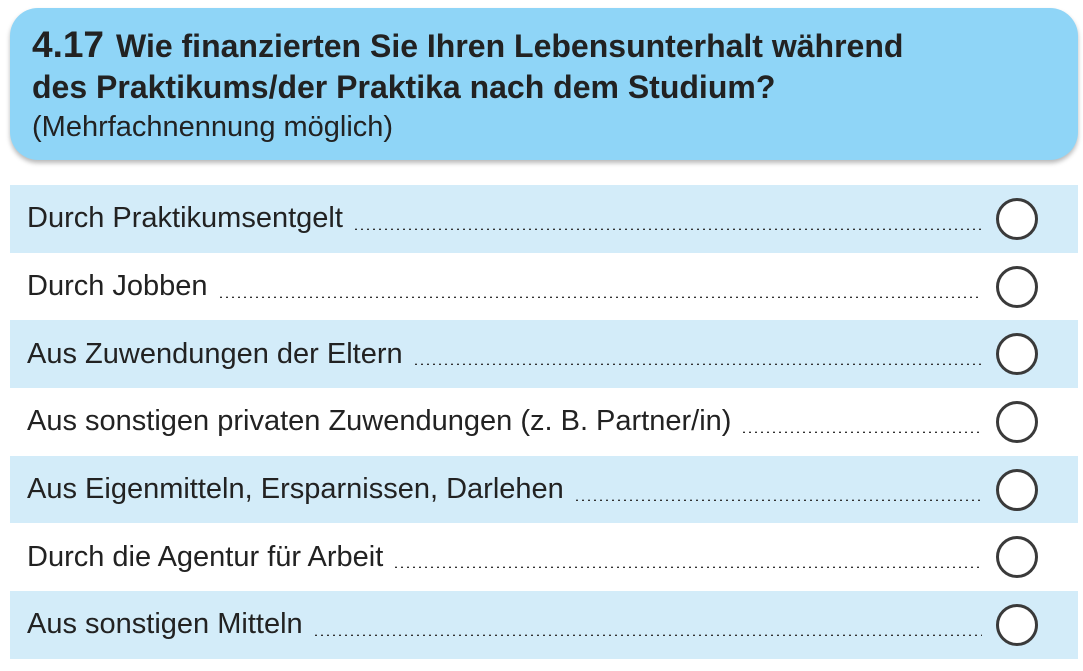  I want to click on option-label: Durch Praktikumsentgelt, so click(185, 218).